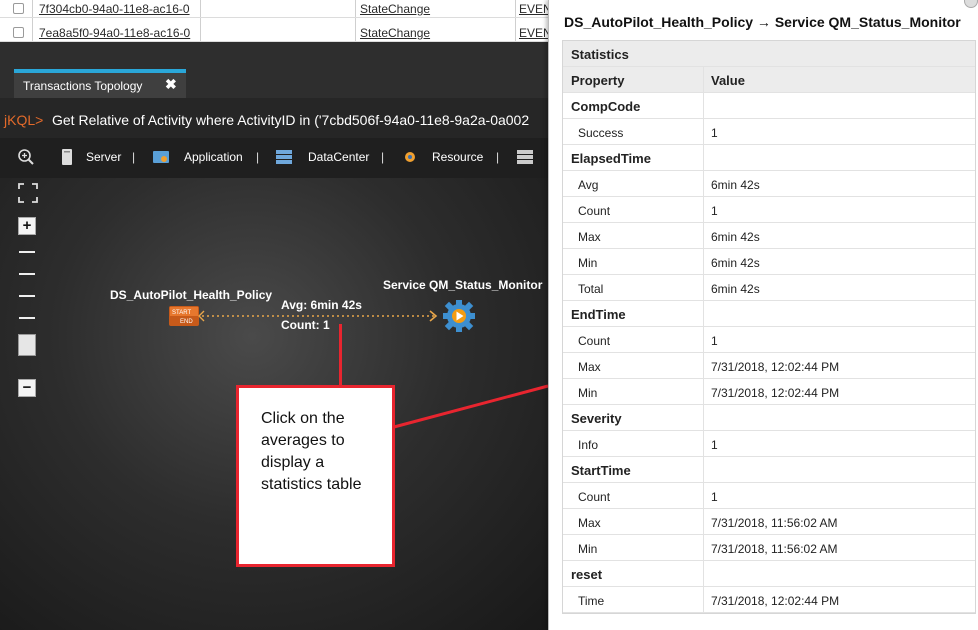 The image size is (978, 630). What do you see at coordinates (769, 262) in the screenshot?
I see `table-row: Min 6min 42s` at bounding box center [769, 262].